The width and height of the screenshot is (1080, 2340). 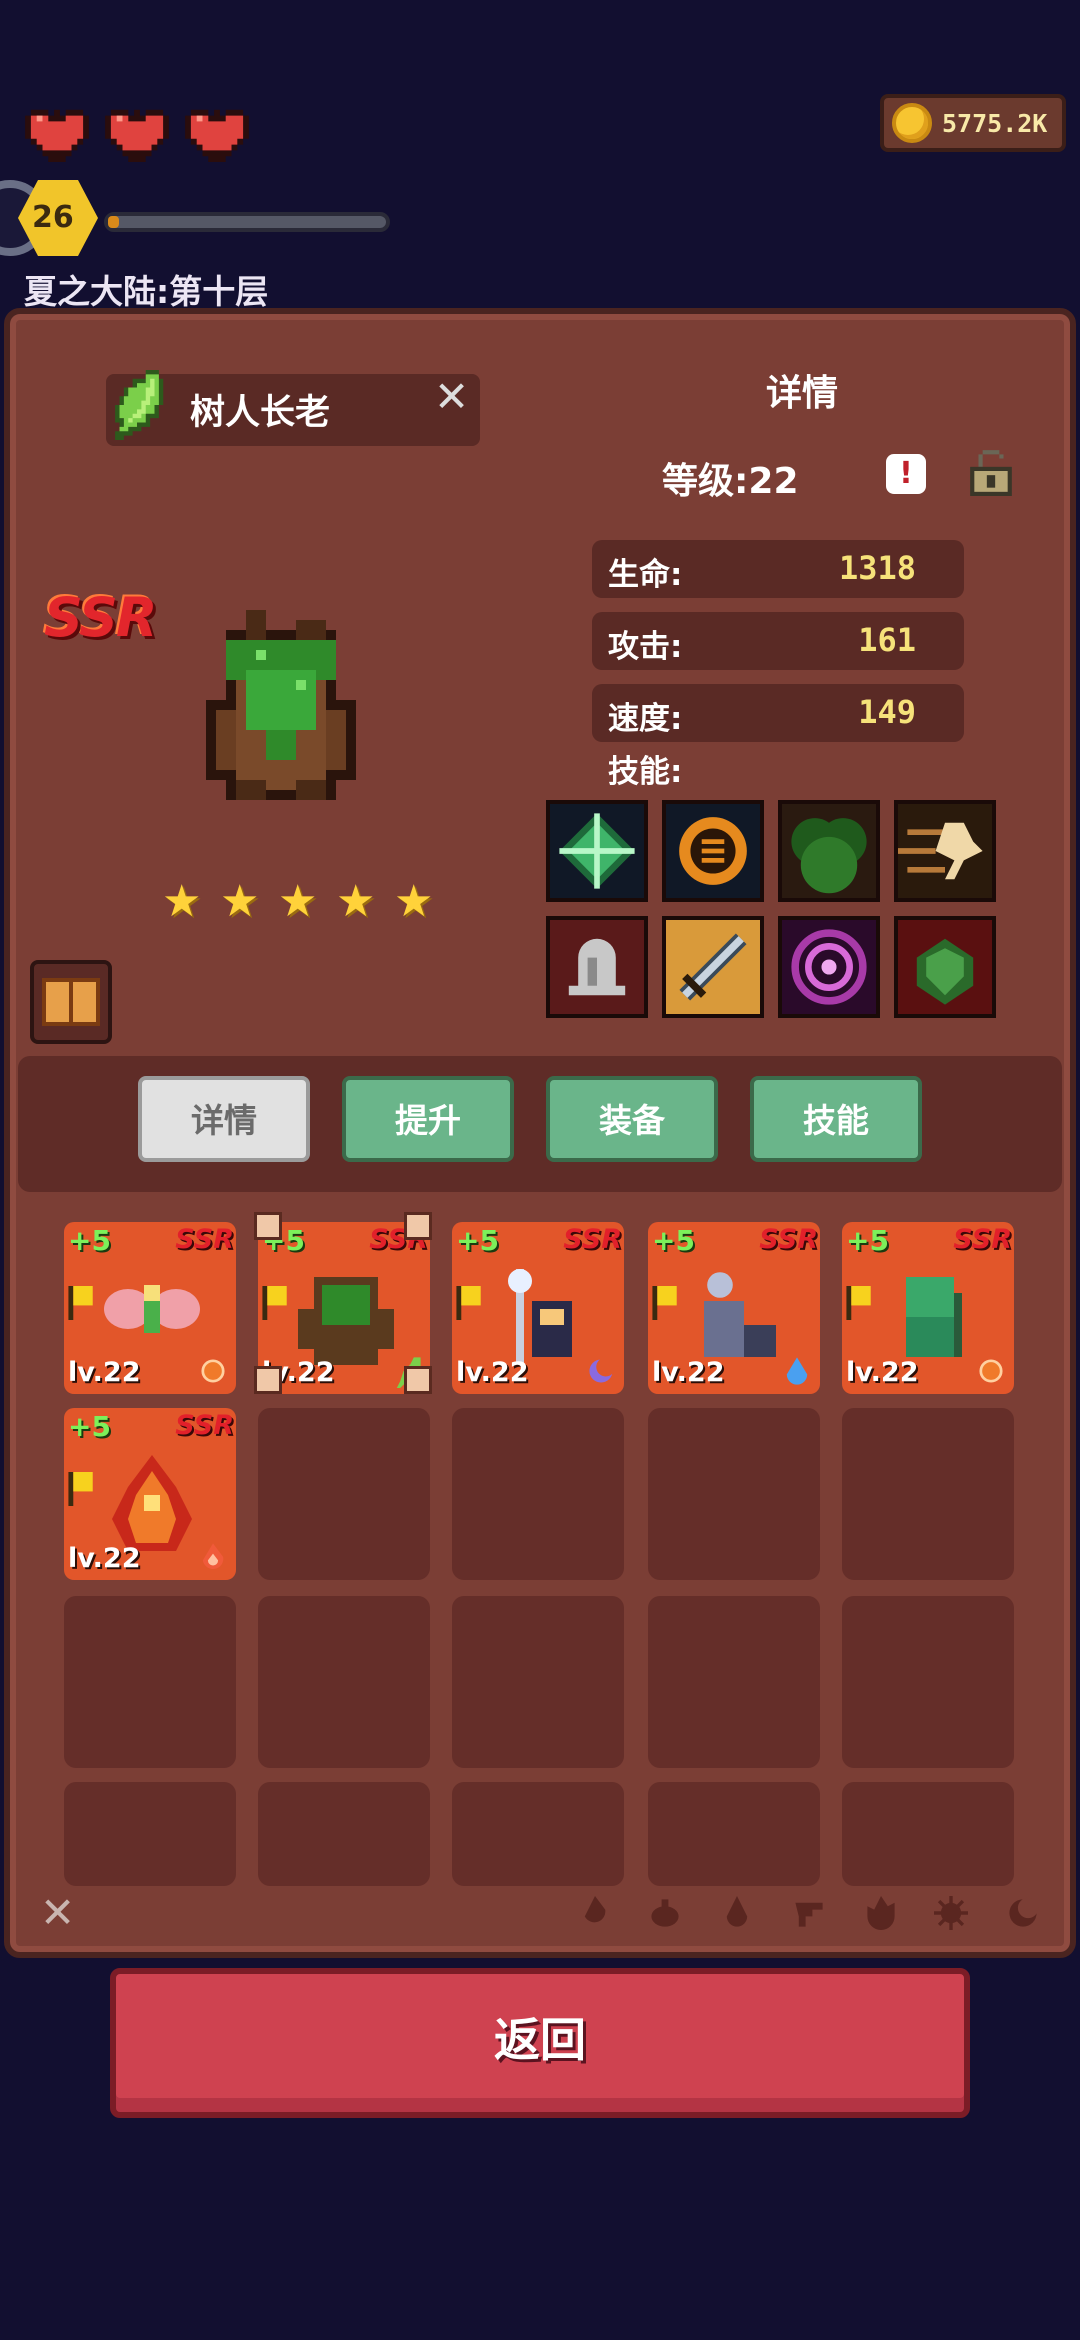 I want to click on hearts-row, so click(x=137, y=133).